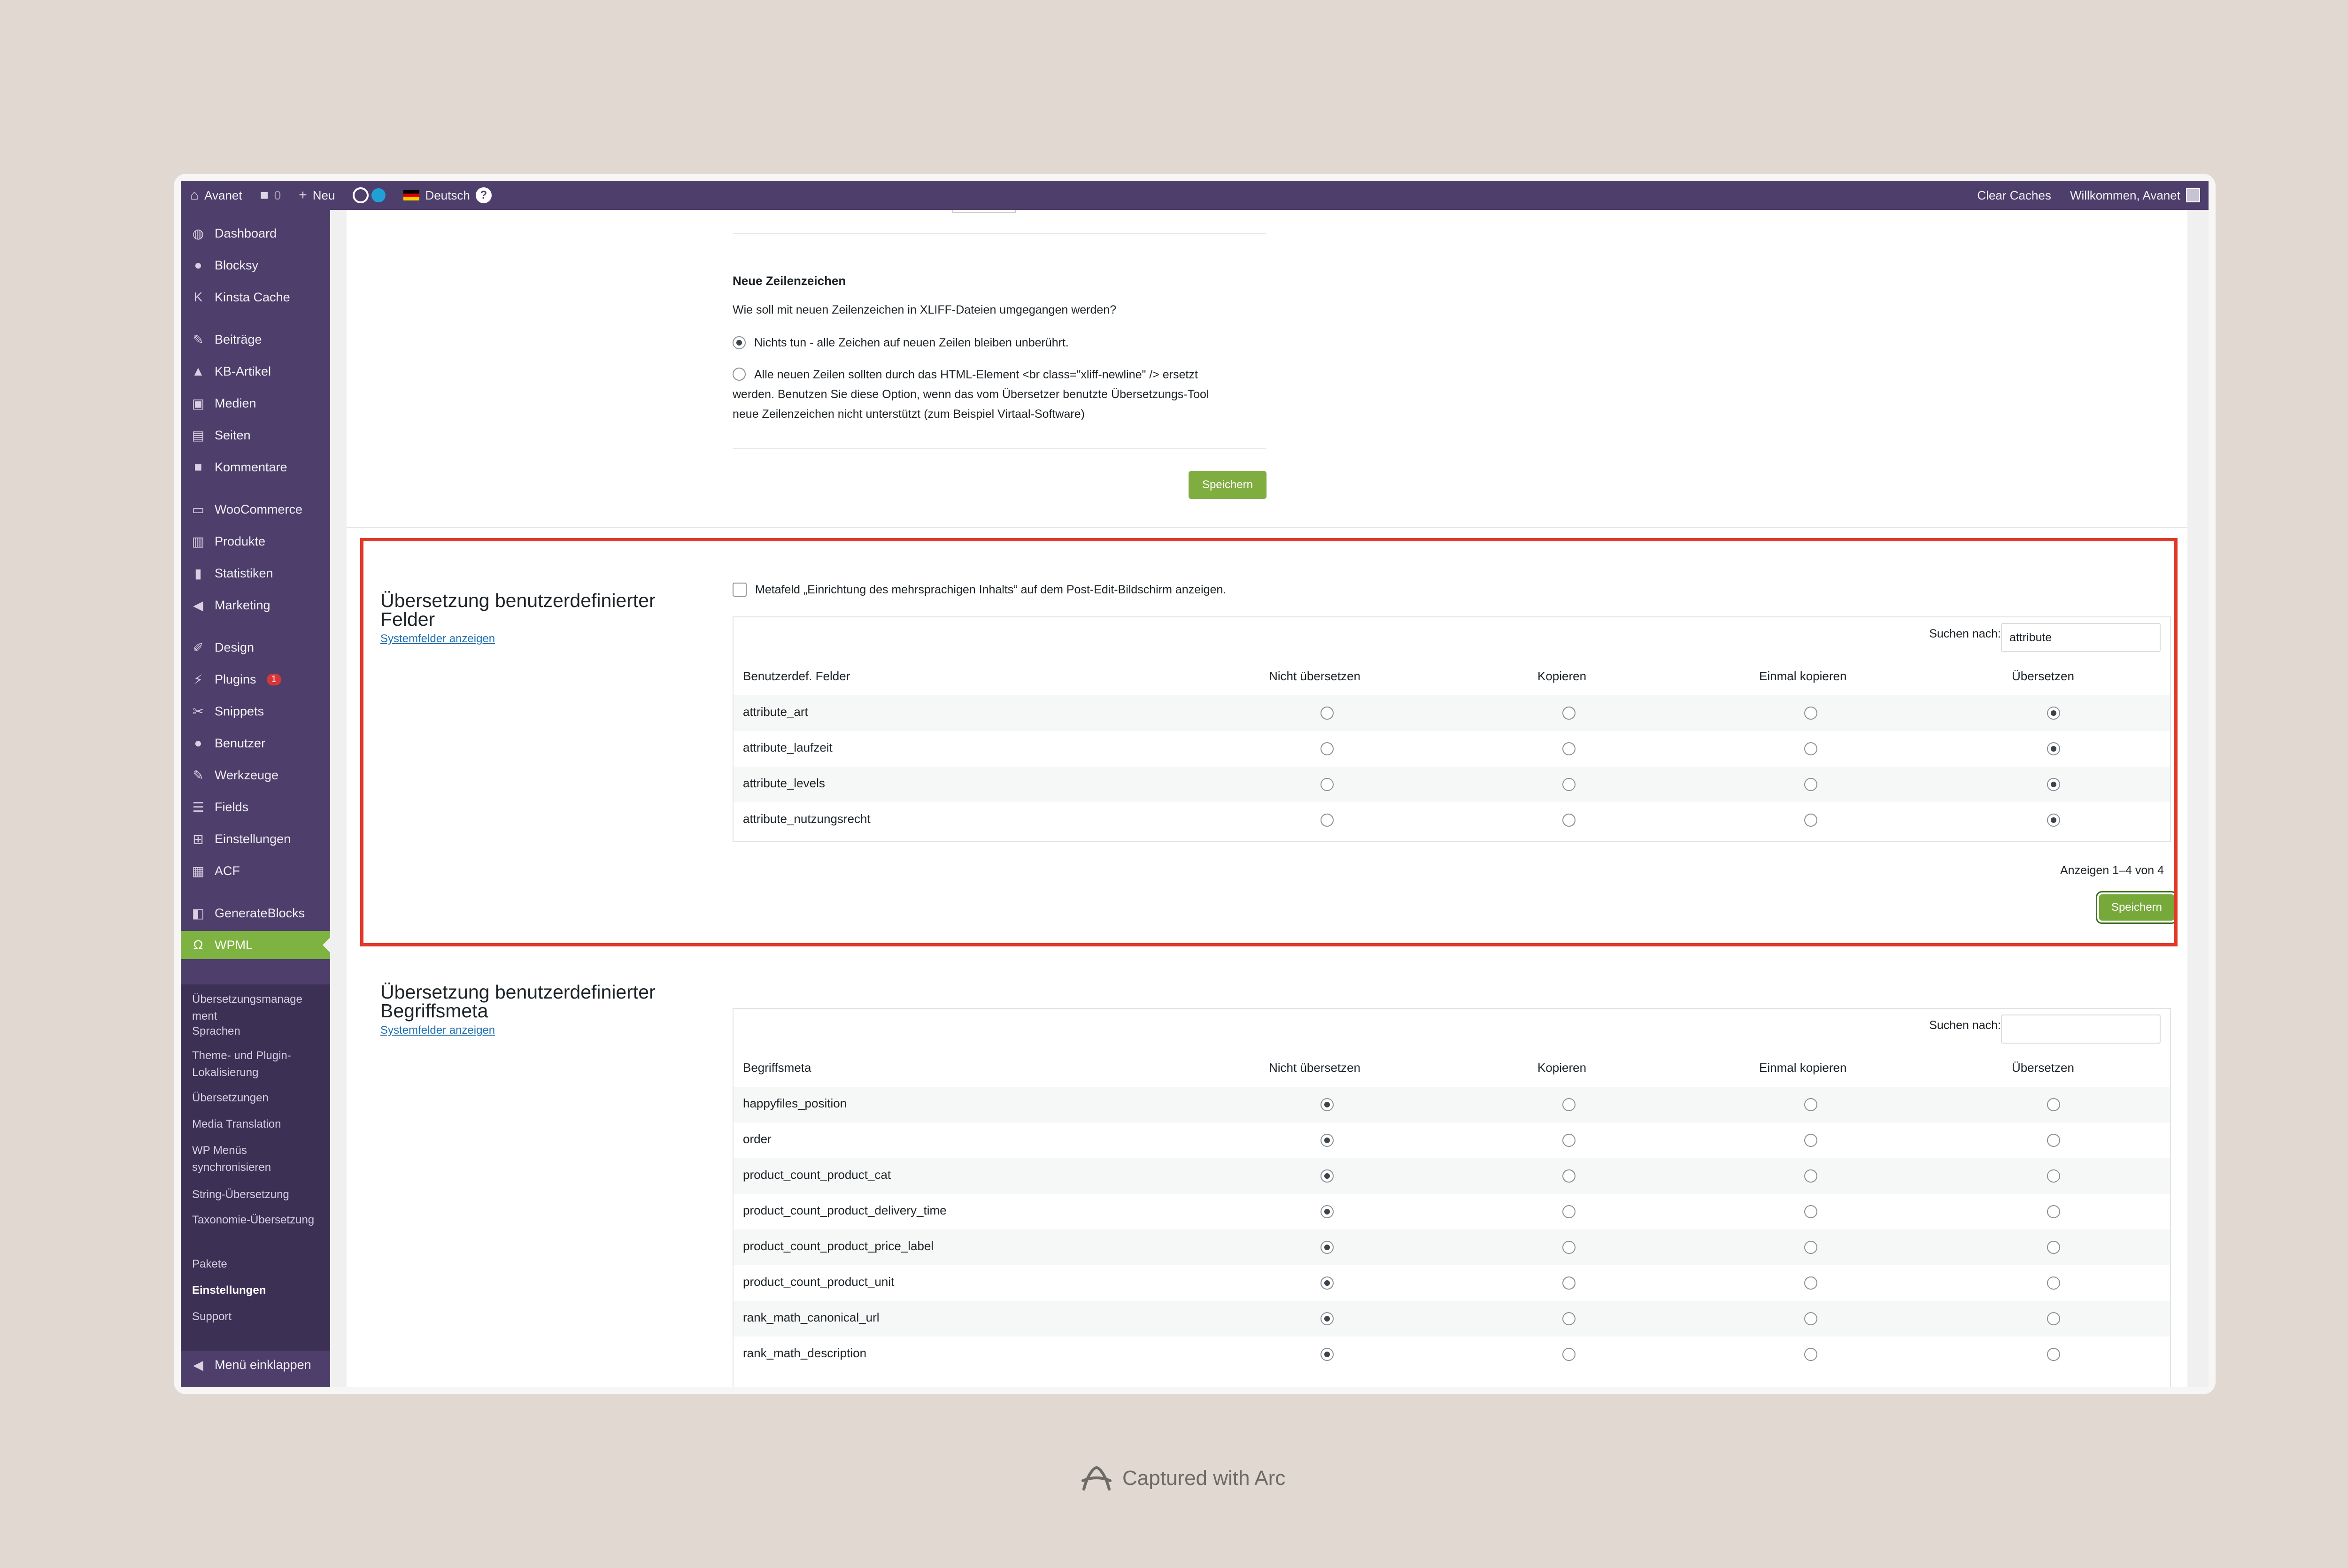  What do you see at coordinates (1228, 485) in the screenshot?
I see `save-button-newline: Speichern` at bounding box center [1228, 485].